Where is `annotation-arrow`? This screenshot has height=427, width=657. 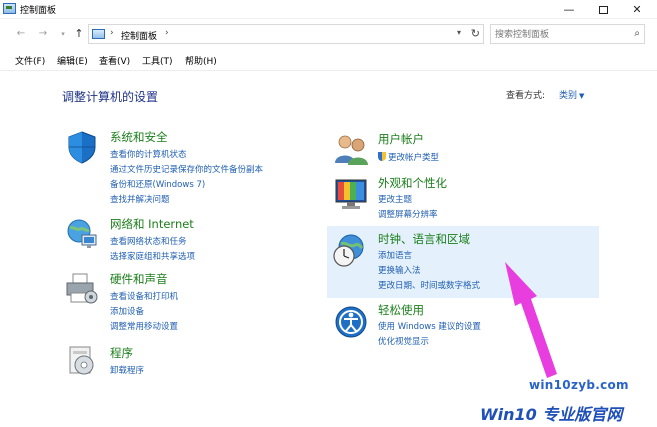
annotation-arrow is located at coordinates (531, 320).